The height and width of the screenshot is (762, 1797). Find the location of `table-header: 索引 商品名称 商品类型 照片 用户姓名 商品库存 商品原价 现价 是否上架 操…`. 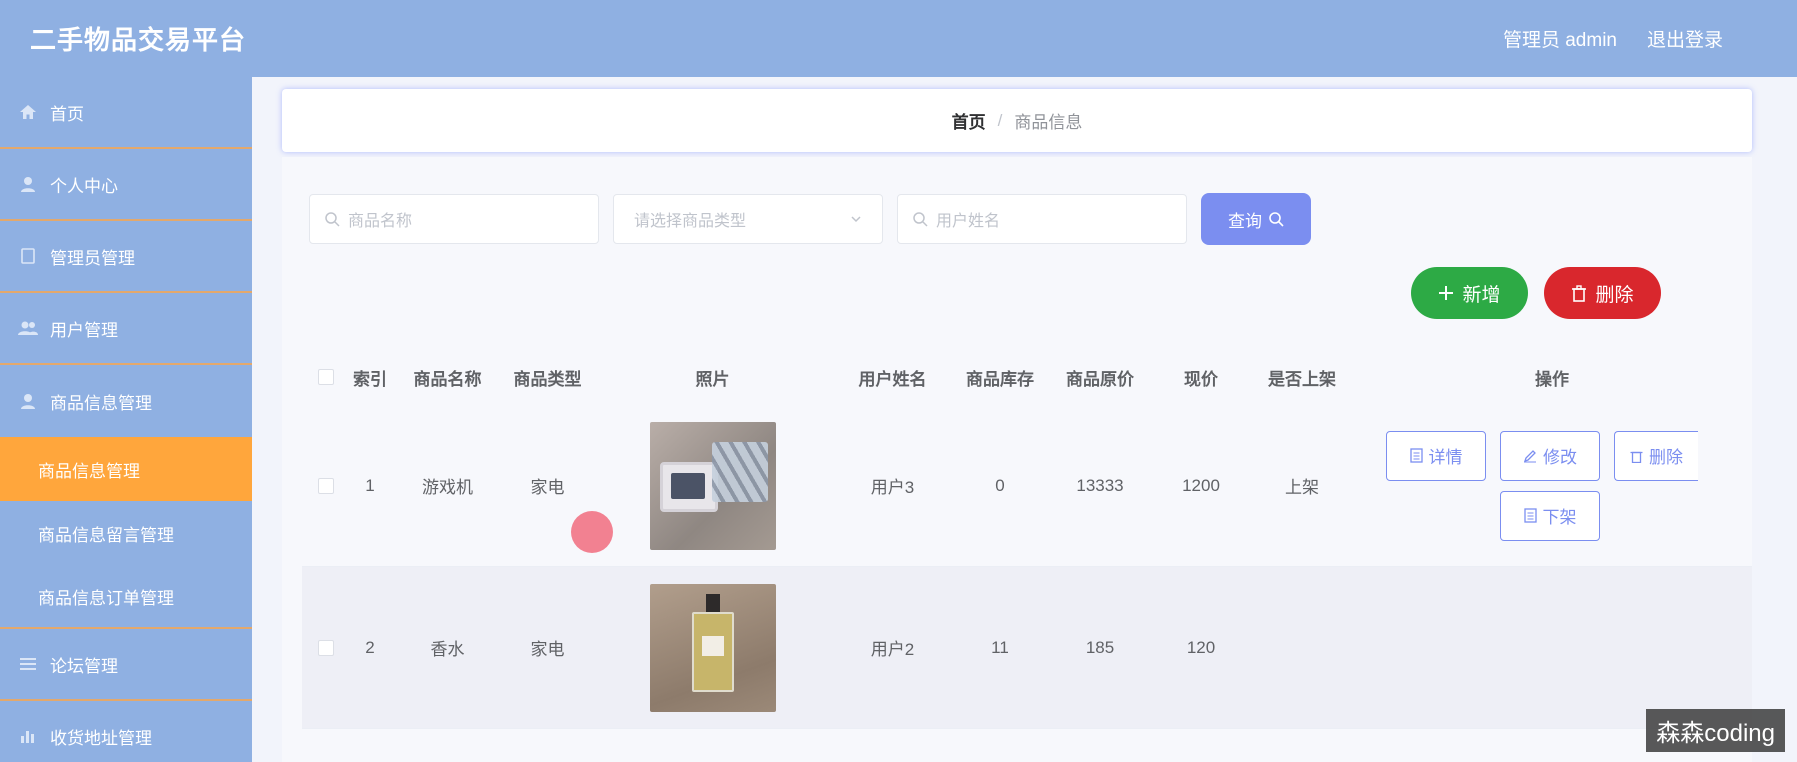

table-header: 索引 商品名称 商品类型 照片 用户姓名 商品库存 商品原价 现价 是否上架 操… is located at coordinates (1027, 377).